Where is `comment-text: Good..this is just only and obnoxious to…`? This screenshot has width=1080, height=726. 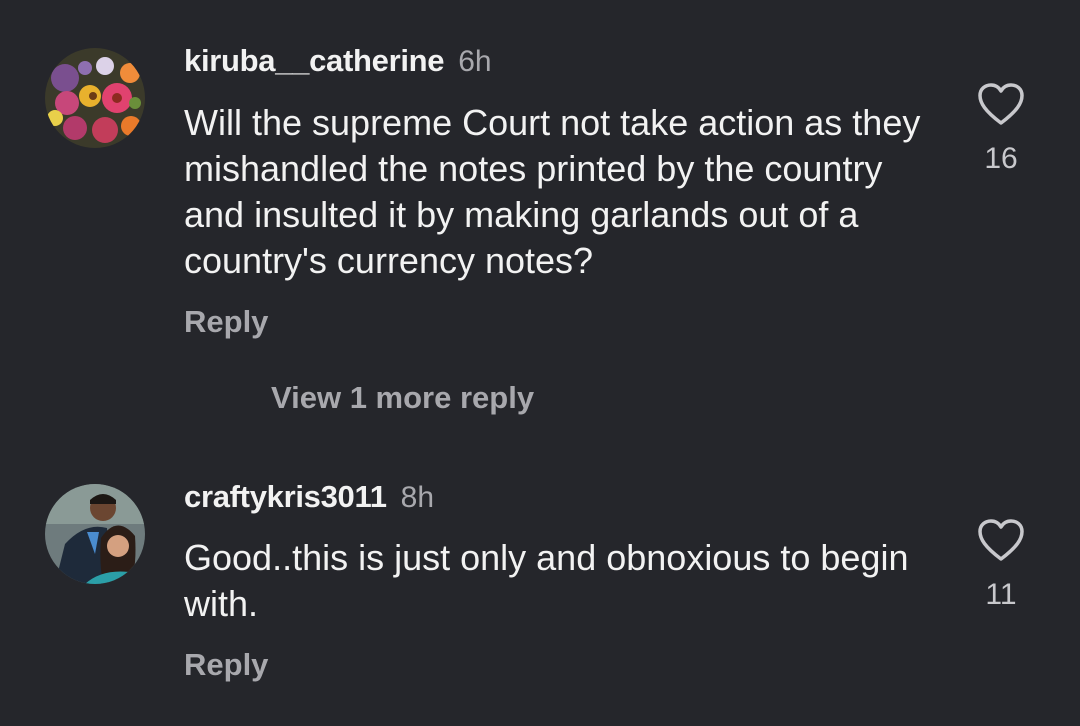
comment-text: Good..this is just only and obnoxious to… is located at coordinates (546, 580).